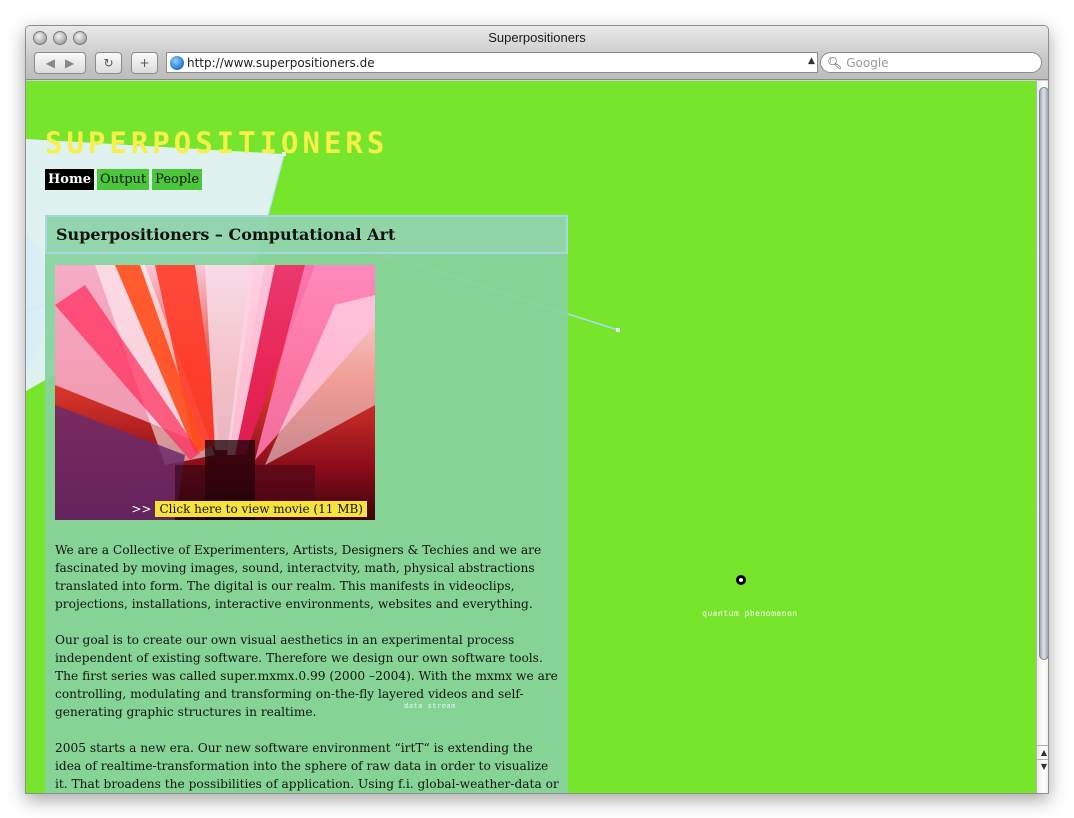 This screenshot has width=1074, height=818. I want to click on movie-arrows-icon: >>, so click(141, 509).